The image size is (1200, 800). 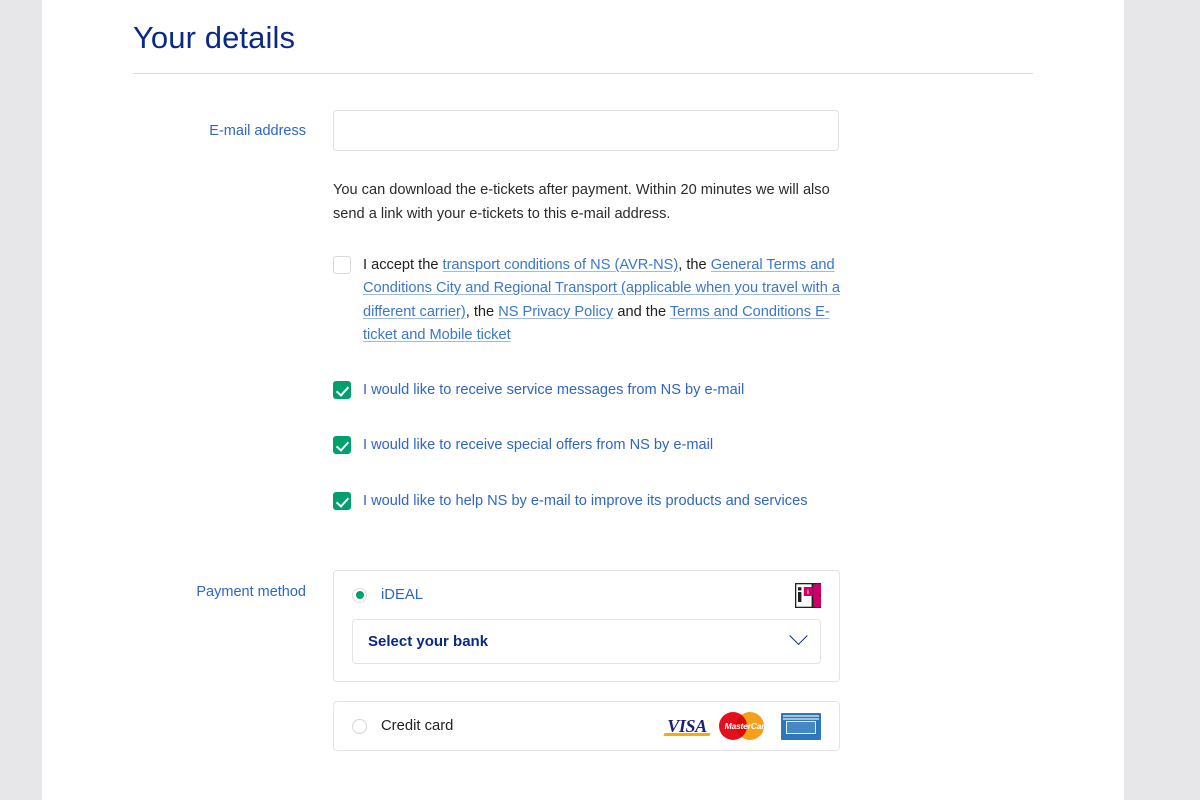 What do you see at coordinates (359, 595) in the screenshot?
I see `radio-ideal` at bounding box center [359, 595].